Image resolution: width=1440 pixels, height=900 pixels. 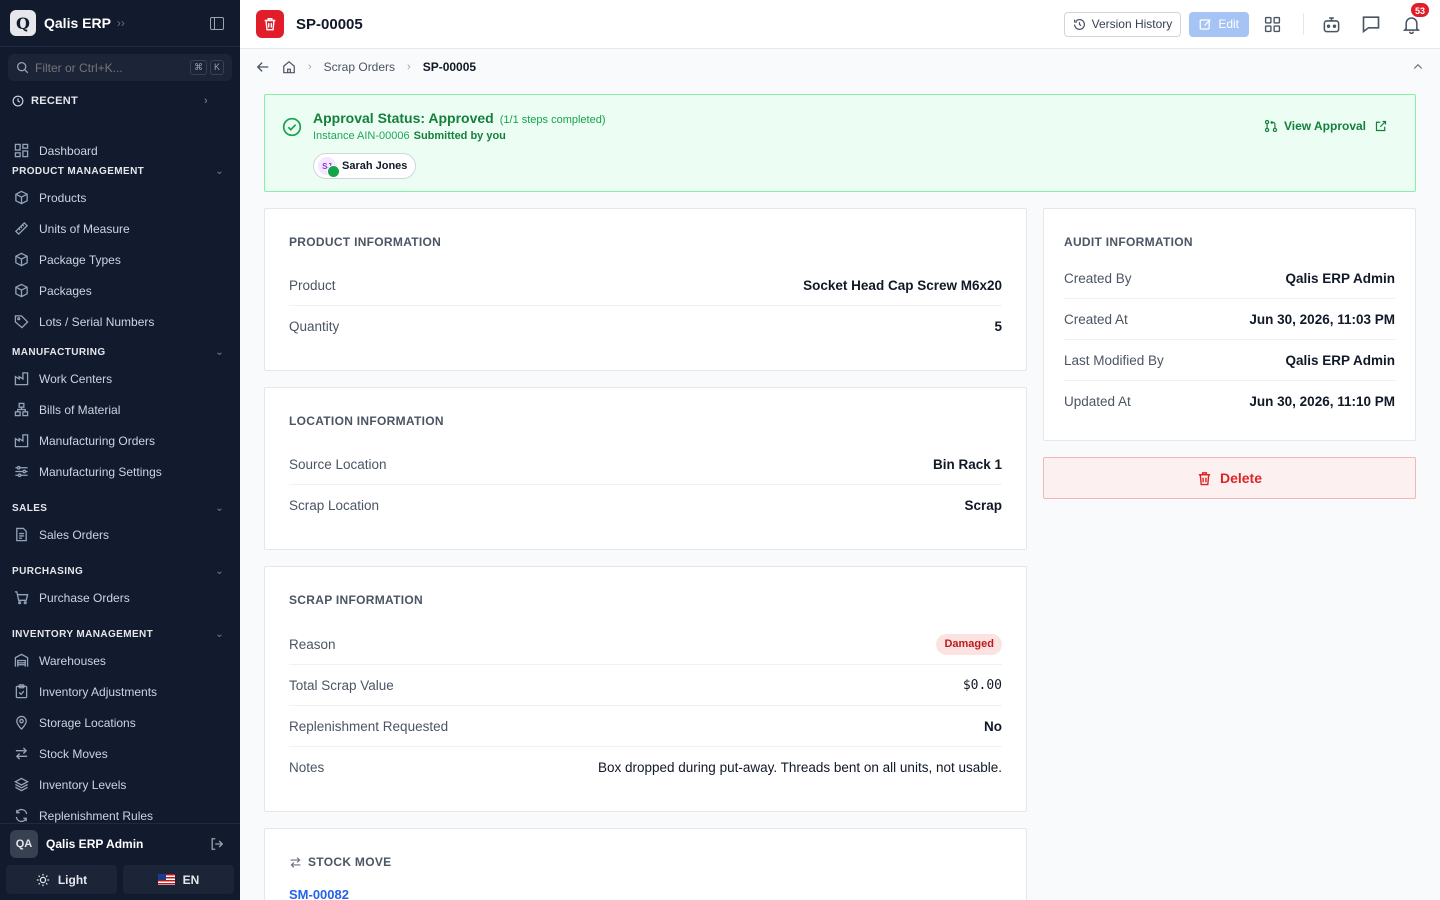 I want to click on view-approval-link: View Approval, so click(x=1325, y=126).